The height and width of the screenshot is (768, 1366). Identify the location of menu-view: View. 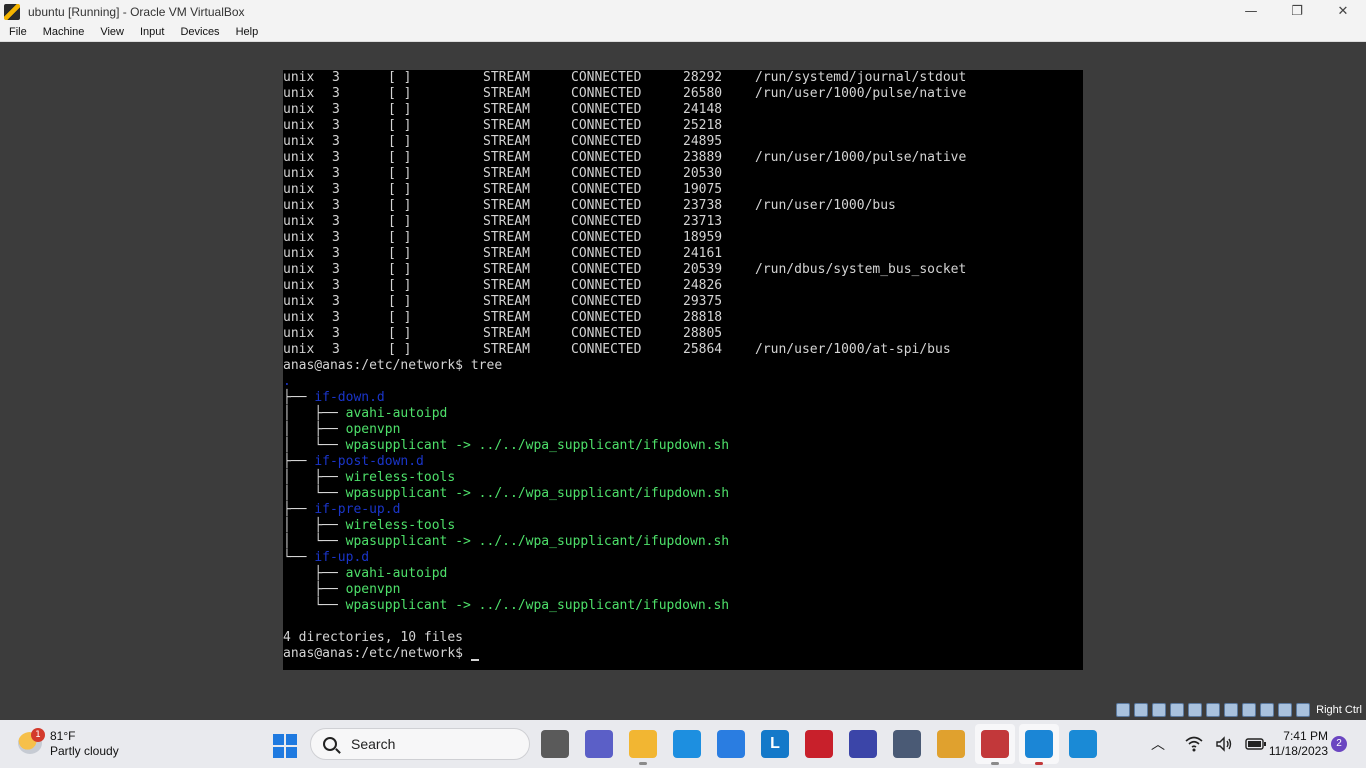
(111, 32).